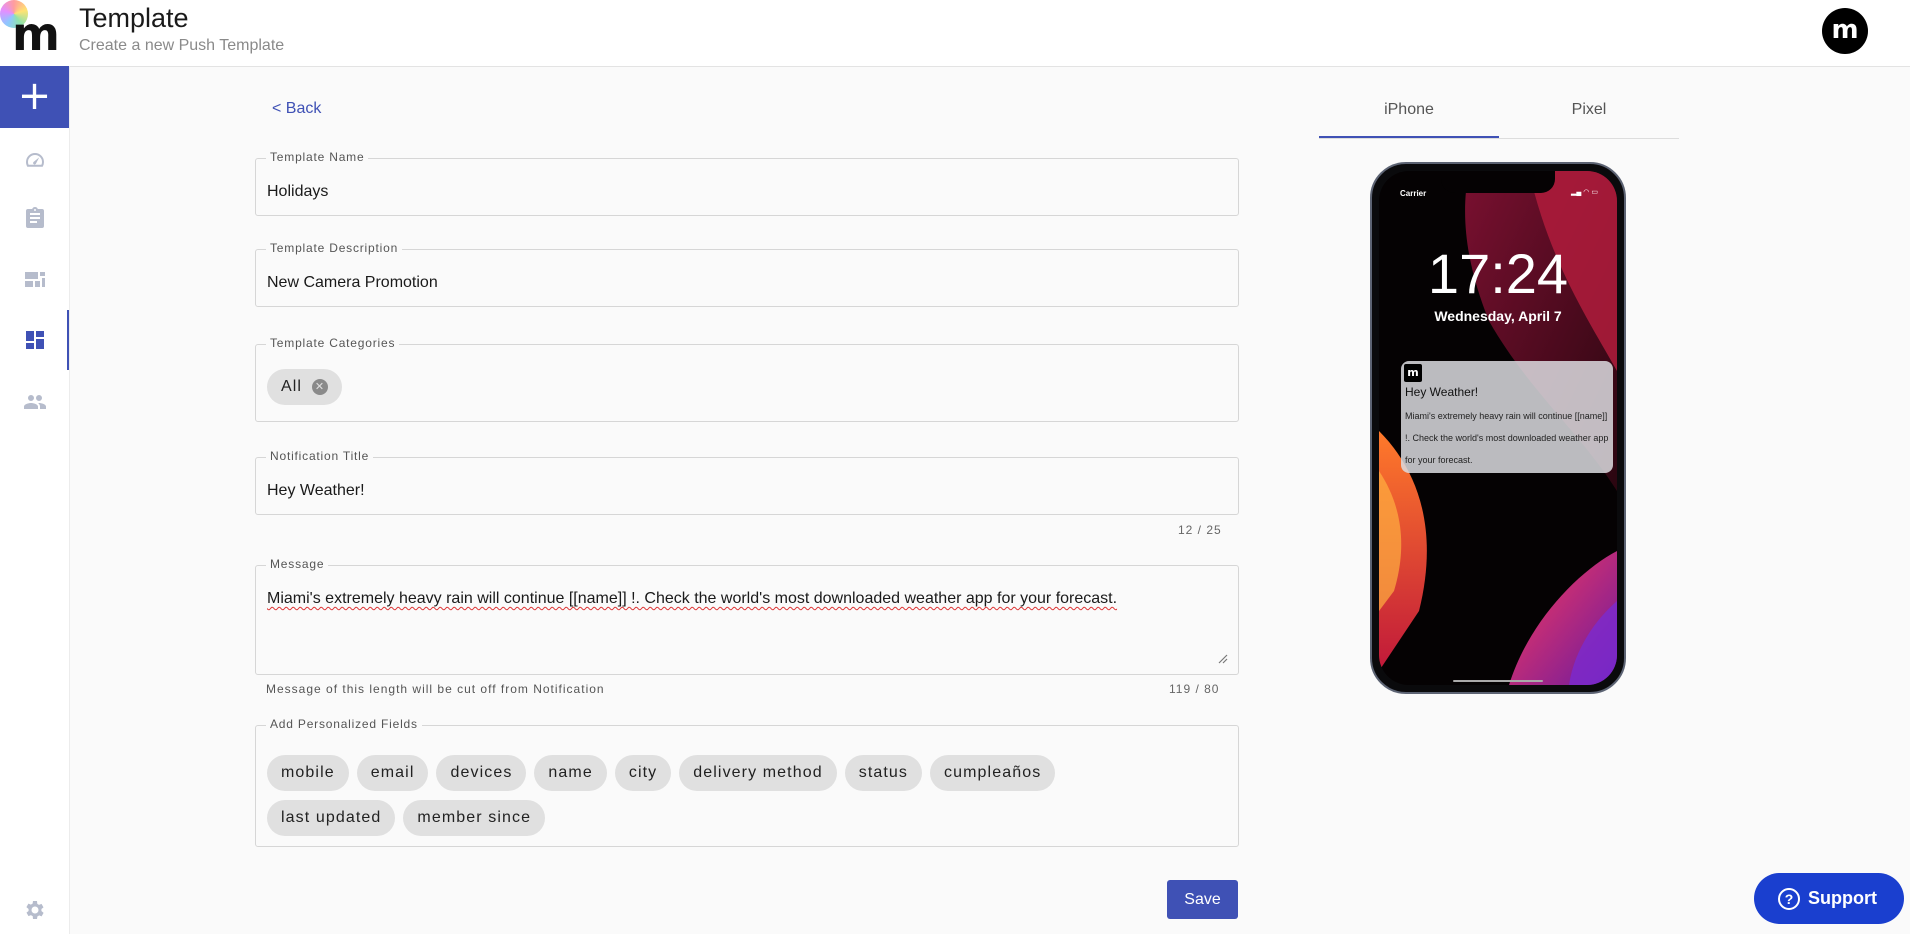  I want to click on field-chip-status: status, so click(883, 772).